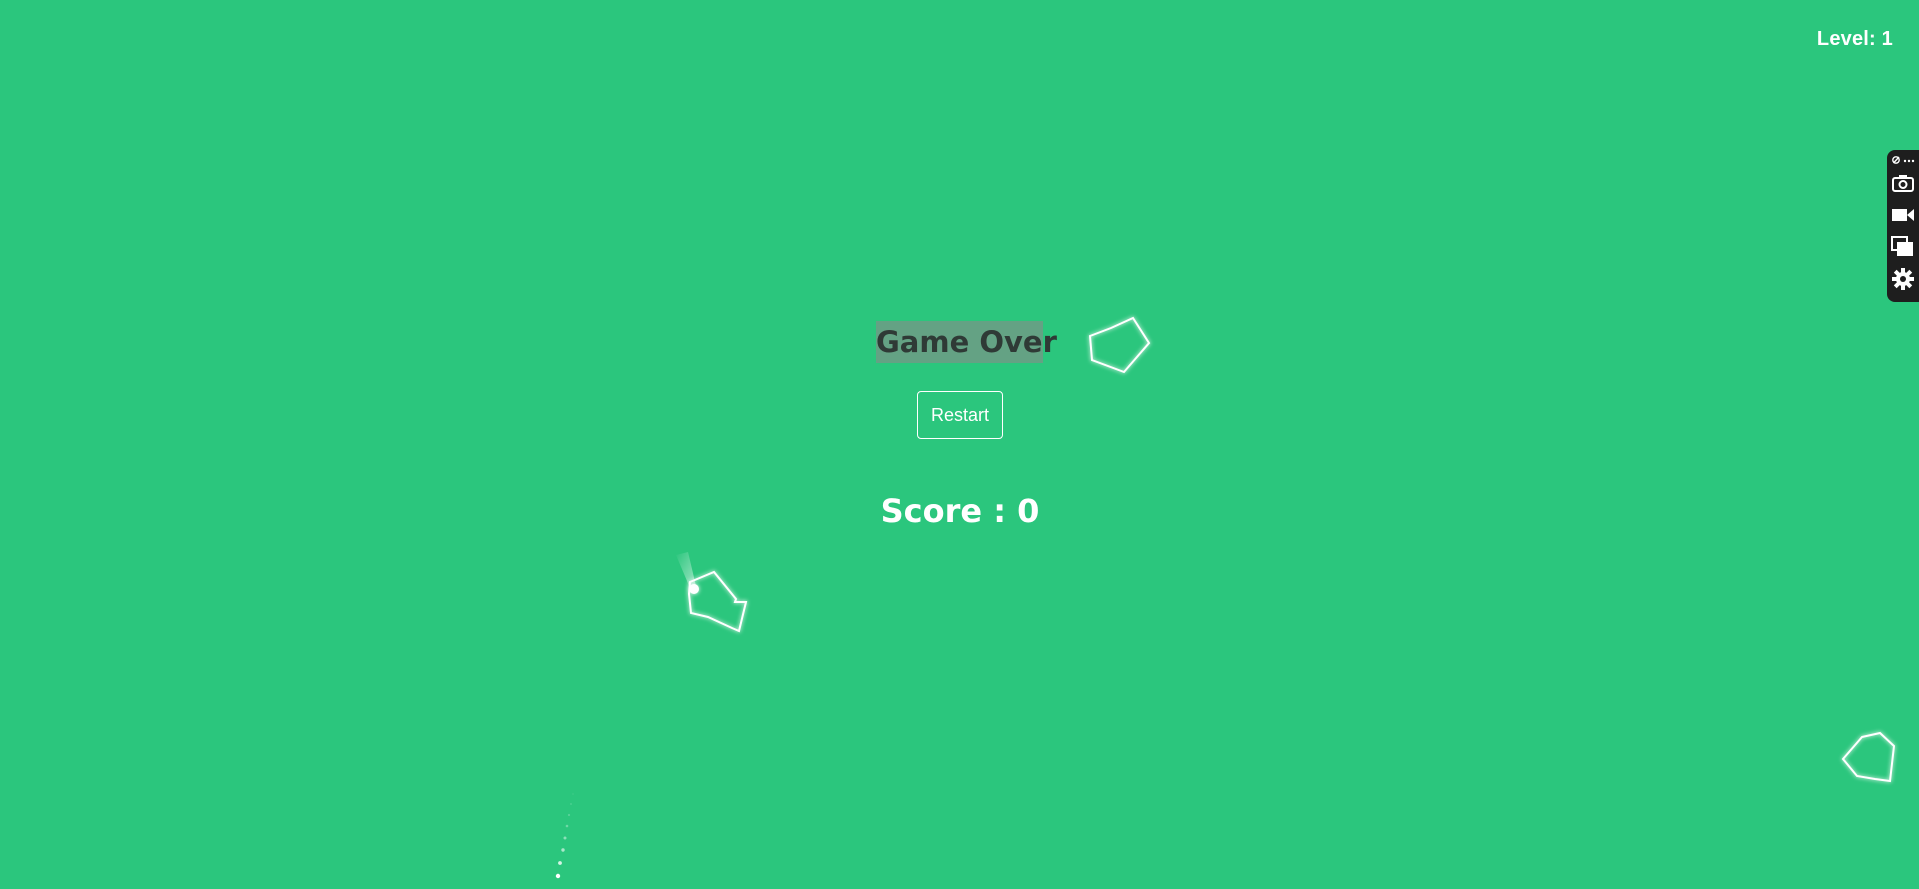 This screenshot has height=889, width=1919. What do you see at coordinates (966, 342) in the screenshot?
I see `game-over-title: Game Over` at bounding box center [966, 342].